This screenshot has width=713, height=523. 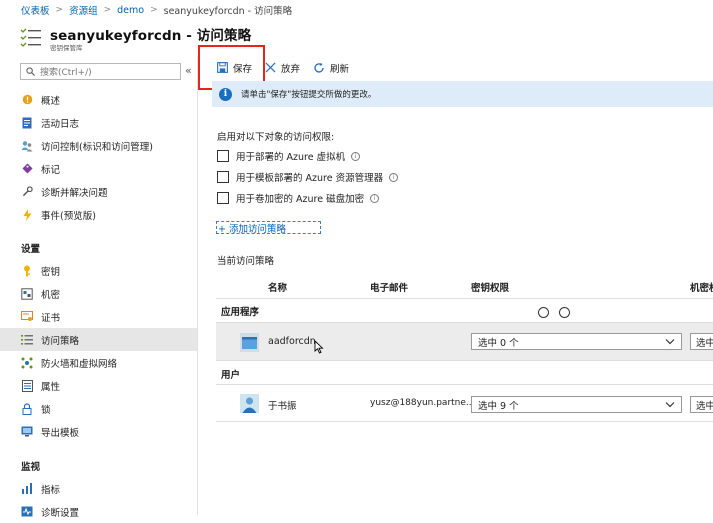 I want to click on command-bar: 保存 放弃 刷新, so click(x=456, y=68).